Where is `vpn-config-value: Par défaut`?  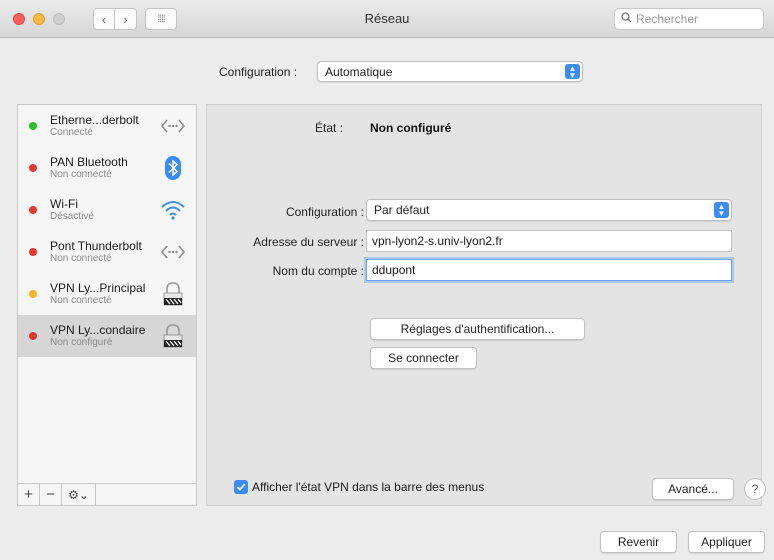 vpn-config-value: Par défaut is located at coordinates (402, 210).